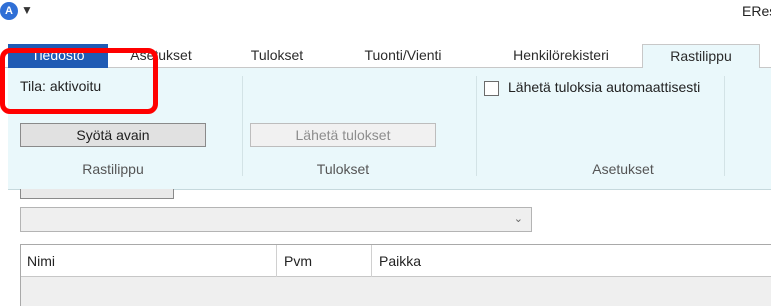  What do you see at coordinates (9, 11) in the screenshot?
I see `app-logo-icon: A` at bounding box center [9, 11].